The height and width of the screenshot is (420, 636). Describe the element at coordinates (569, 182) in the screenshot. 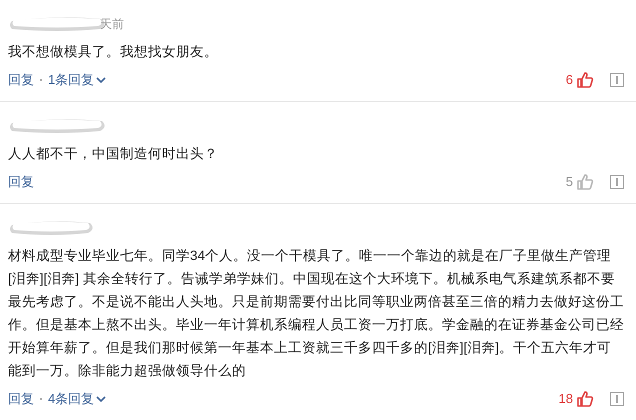

I see `like-count: 5` at that location.